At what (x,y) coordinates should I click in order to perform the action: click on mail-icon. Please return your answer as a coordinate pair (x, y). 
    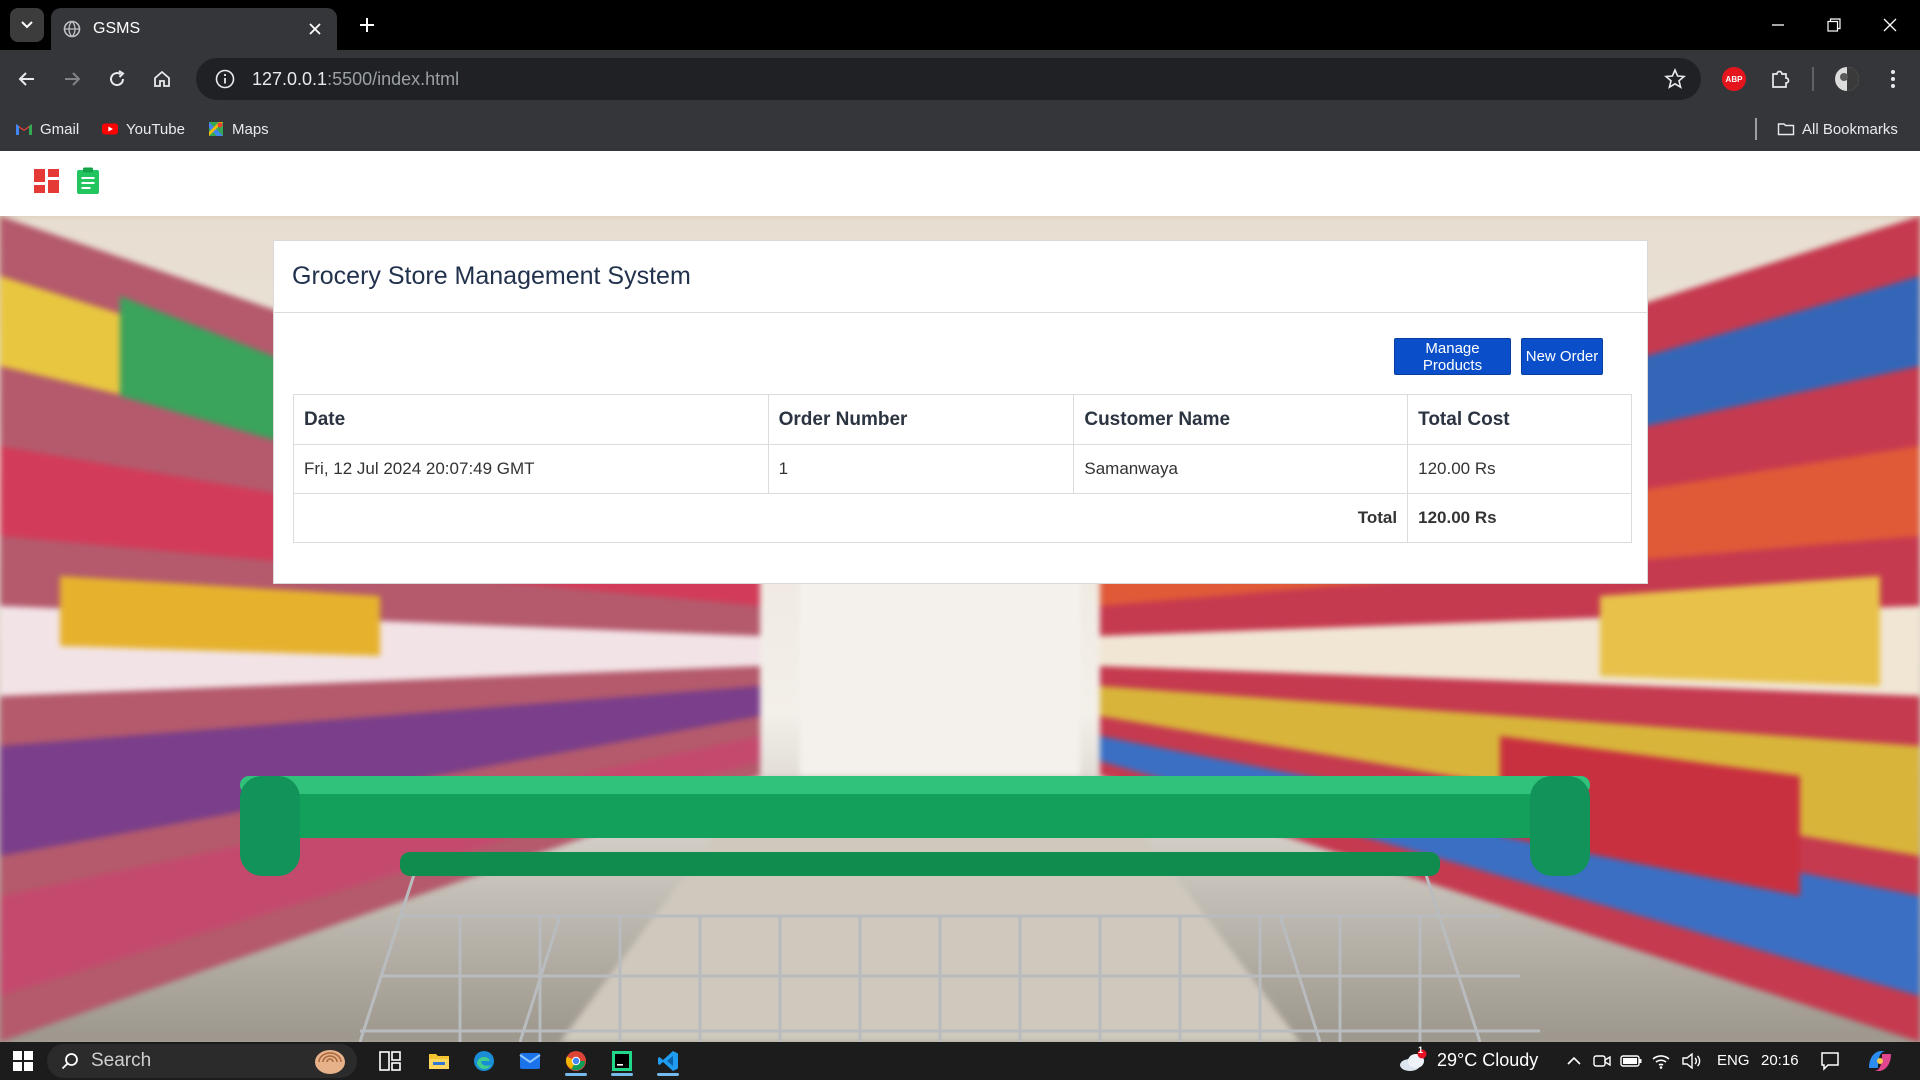
    Looking at the image, I should click on (530, 1061).